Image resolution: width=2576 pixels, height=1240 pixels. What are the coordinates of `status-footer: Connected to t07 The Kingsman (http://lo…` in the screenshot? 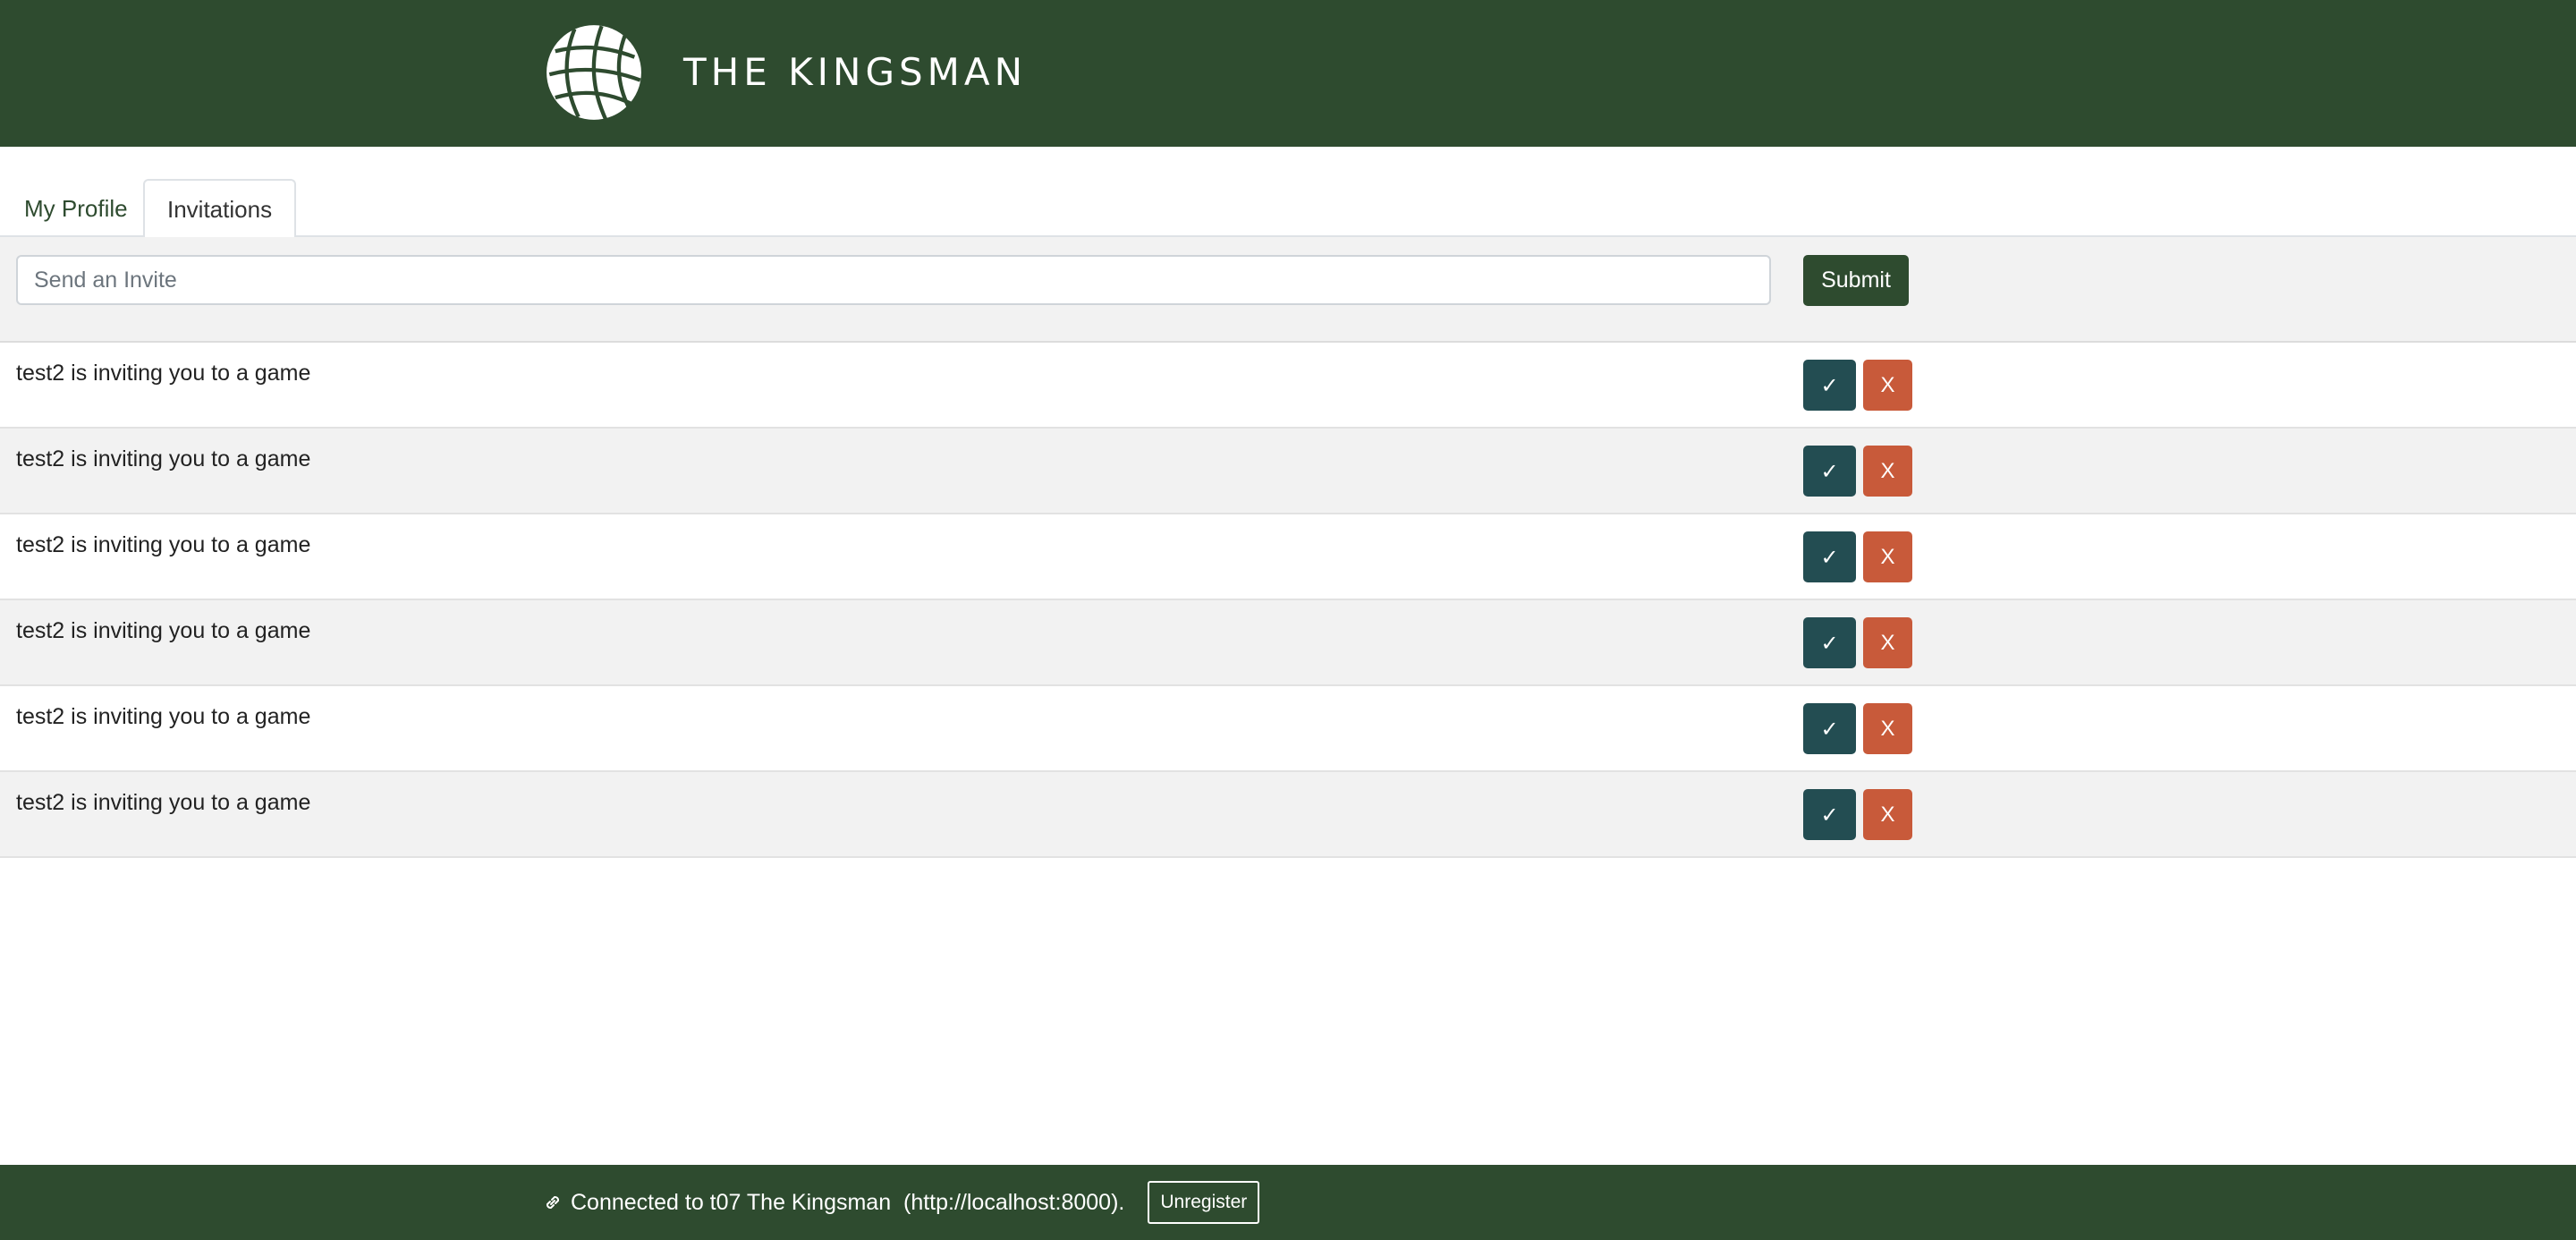 It's located at (1288, 1202).